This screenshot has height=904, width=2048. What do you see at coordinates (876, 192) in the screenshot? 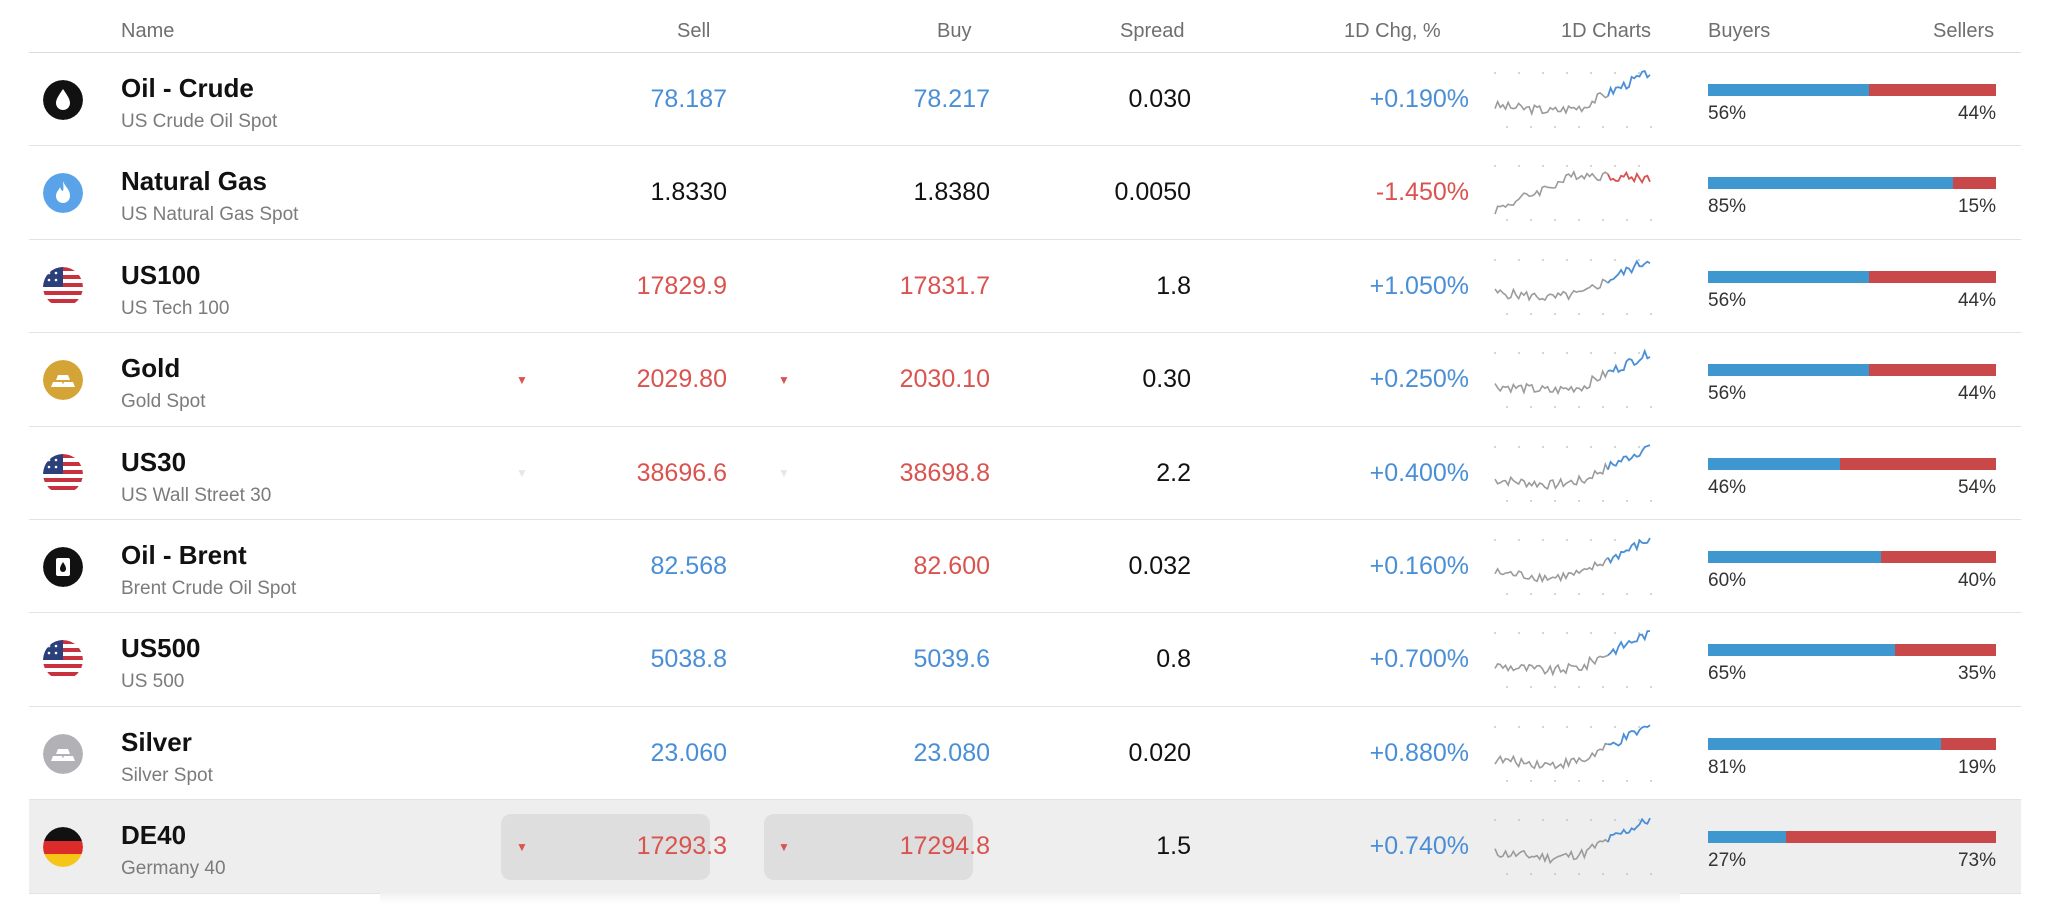
I see `buy-price: 1.8380` at bounding box center [876, 192].